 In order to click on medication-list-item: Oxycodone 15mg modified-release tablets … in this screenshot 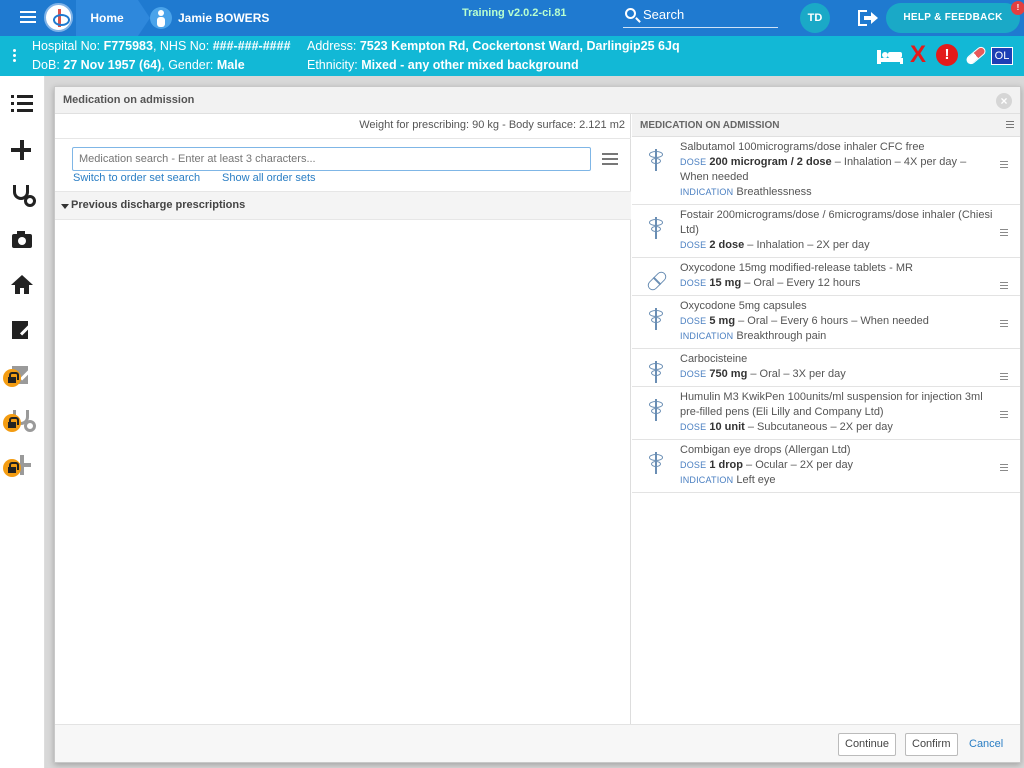, I will do `click(826, 277)`.